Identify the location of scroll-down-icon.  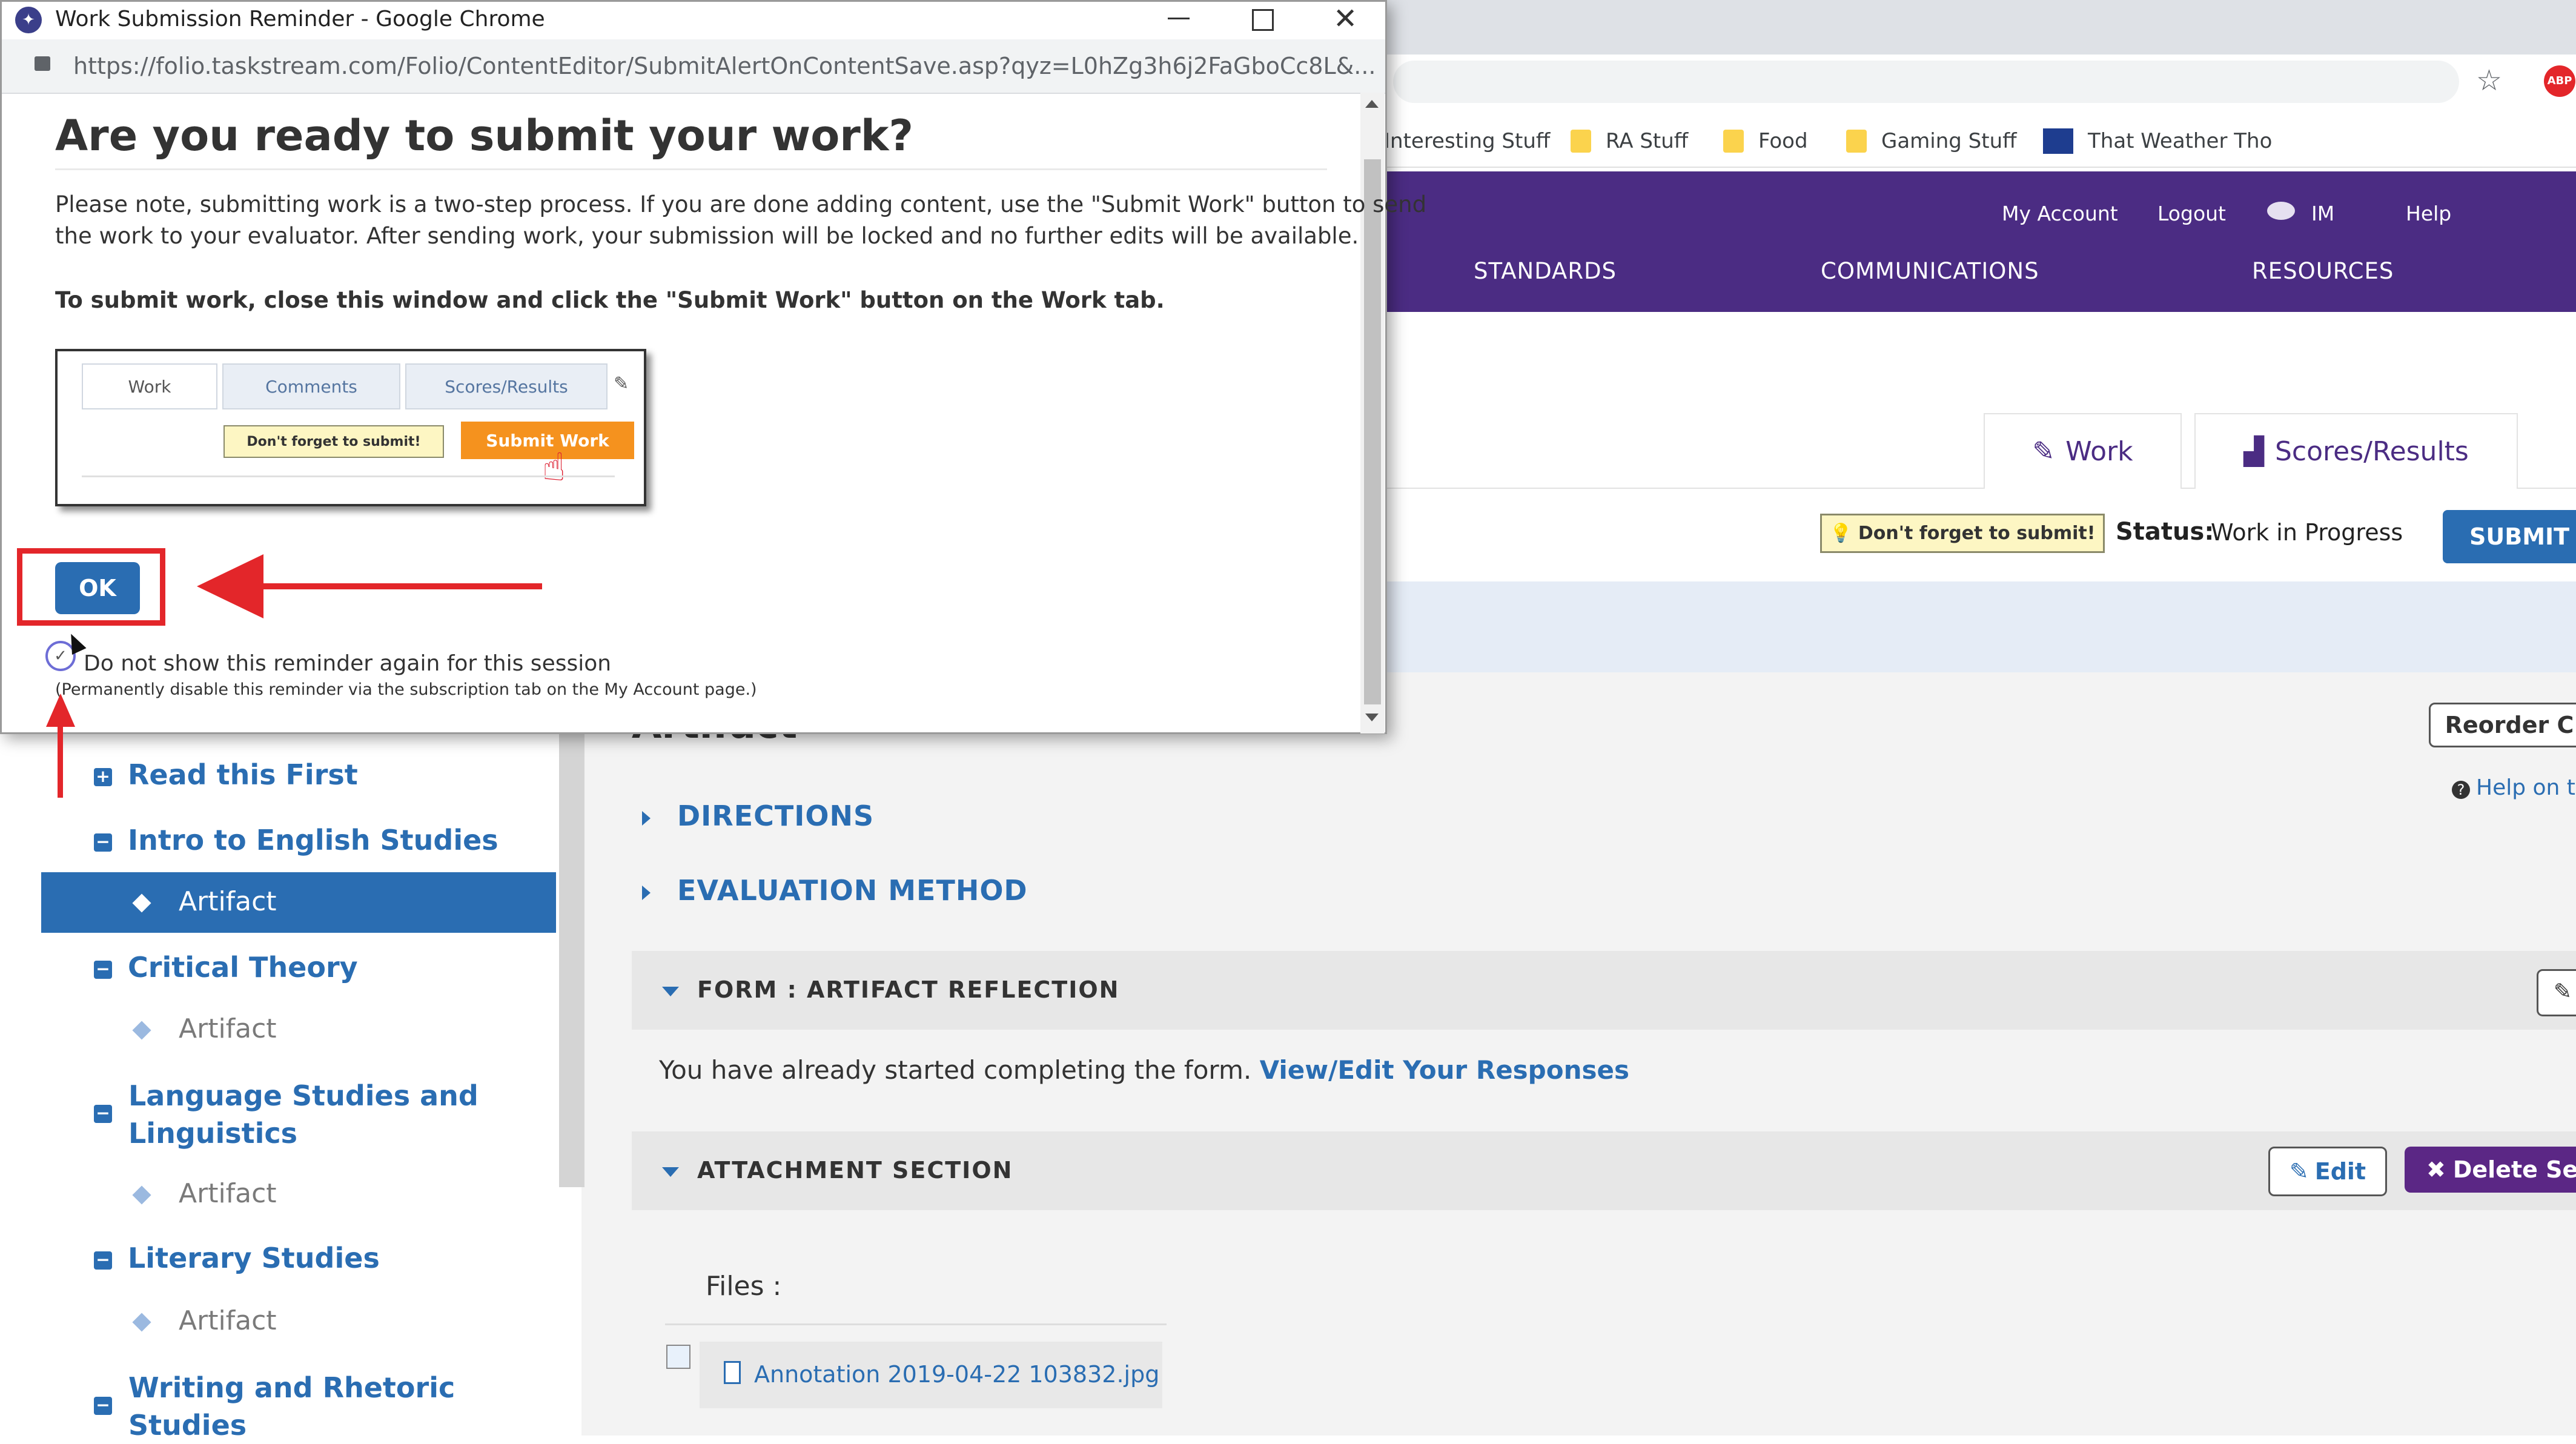
(1372, 718).